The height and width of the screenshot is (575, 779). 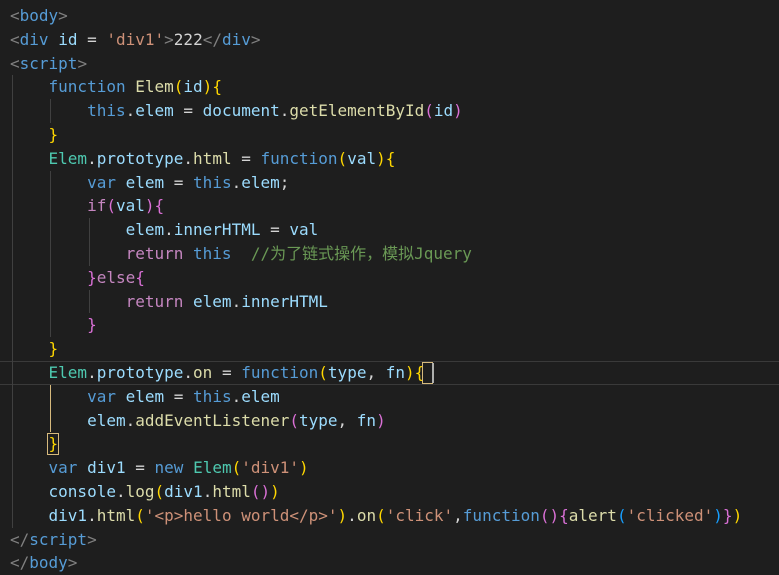 What do you see at coordinates (361, 253) in the screenshot?
I see `code-token: //为了链式操作，模拟Jquery` at bounding box center [361, 253].